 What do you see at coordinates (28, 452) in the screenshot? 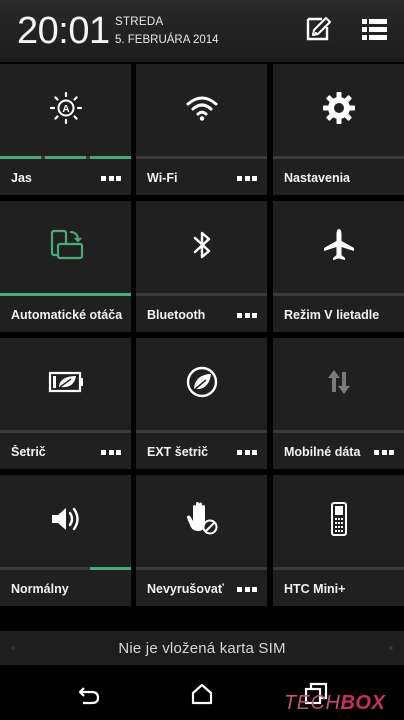
I see `tile-label: Šetrič` at bounding box center [28, 452].